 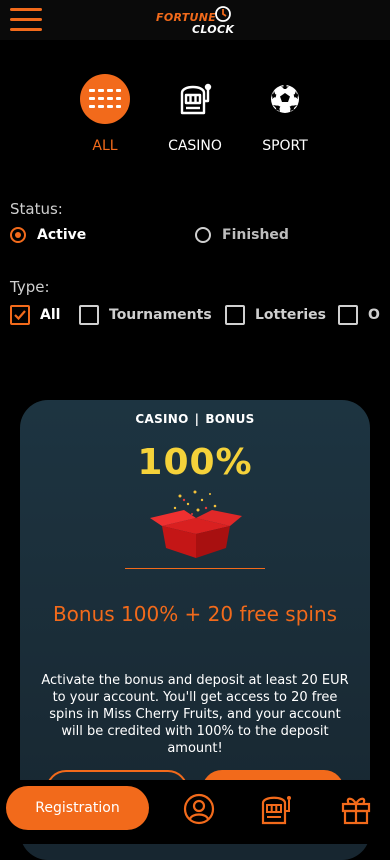 What do you see at coordinates (105, 146) in the screenshot?
I see `tab-all-label: ALL` at bounding box center [105, 146].